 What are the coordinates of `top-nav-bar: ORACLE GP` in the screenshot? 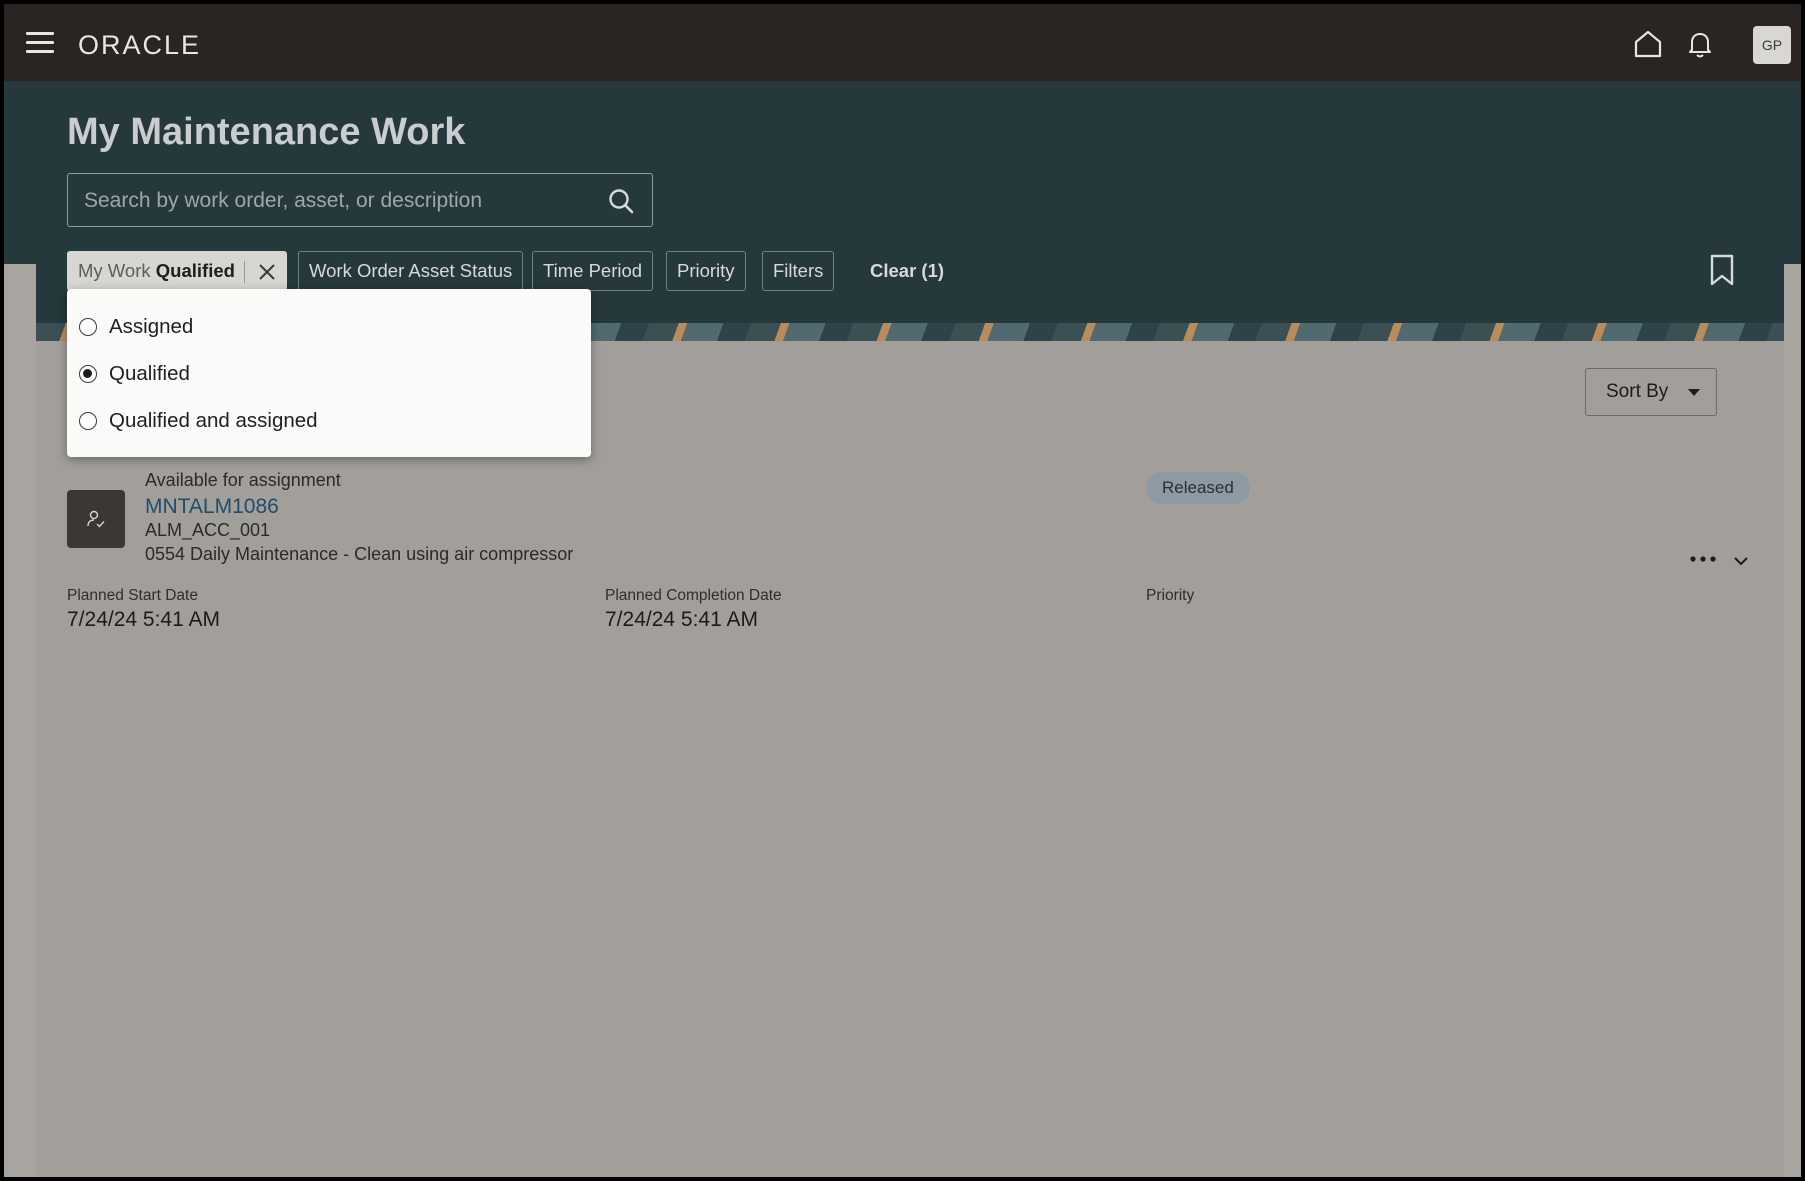 It's located at (902, 42).